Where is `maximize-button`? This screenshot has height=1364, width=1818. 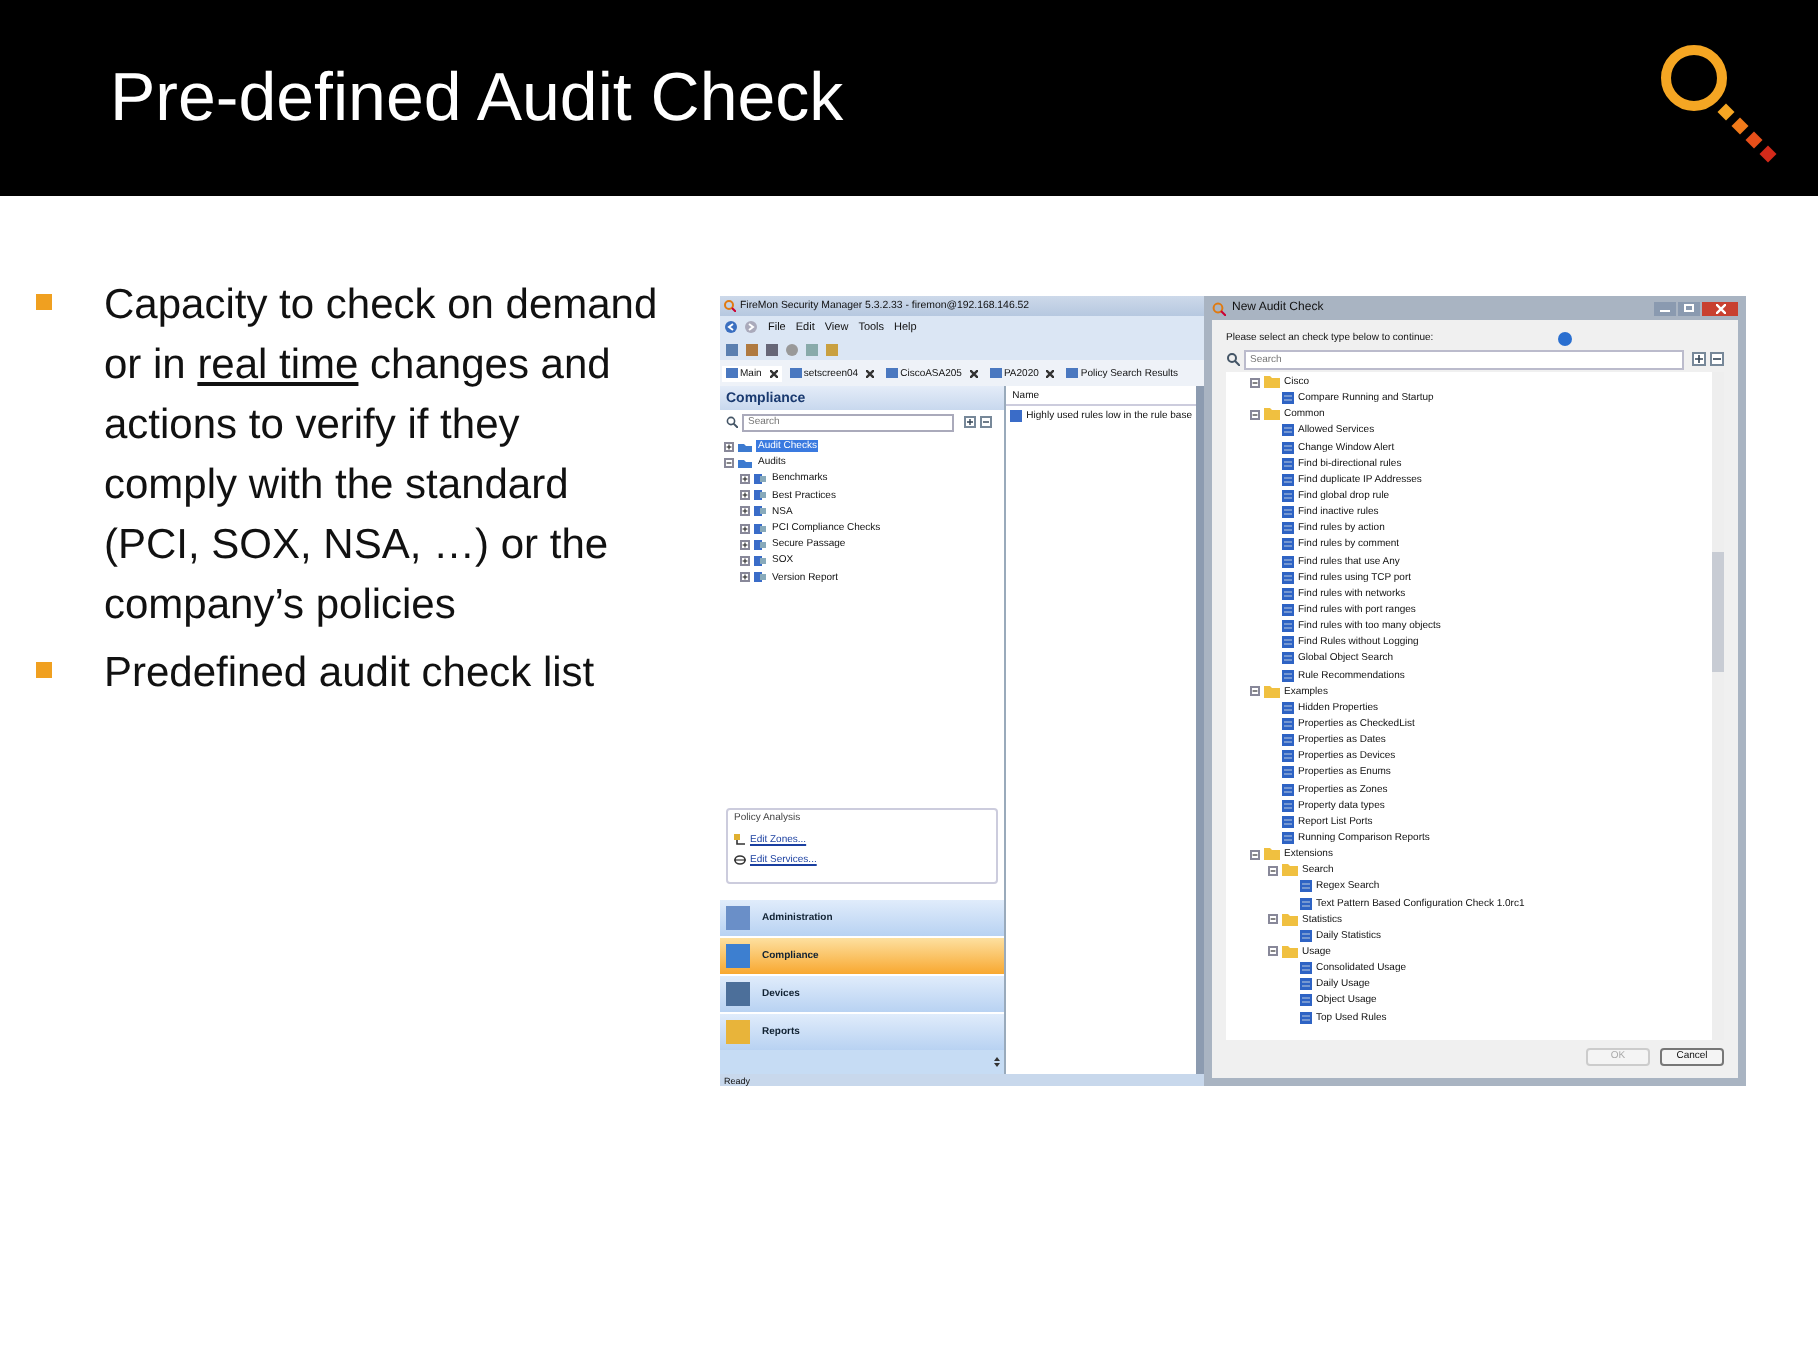
maximize-button is located at coordinates (1689, 308).